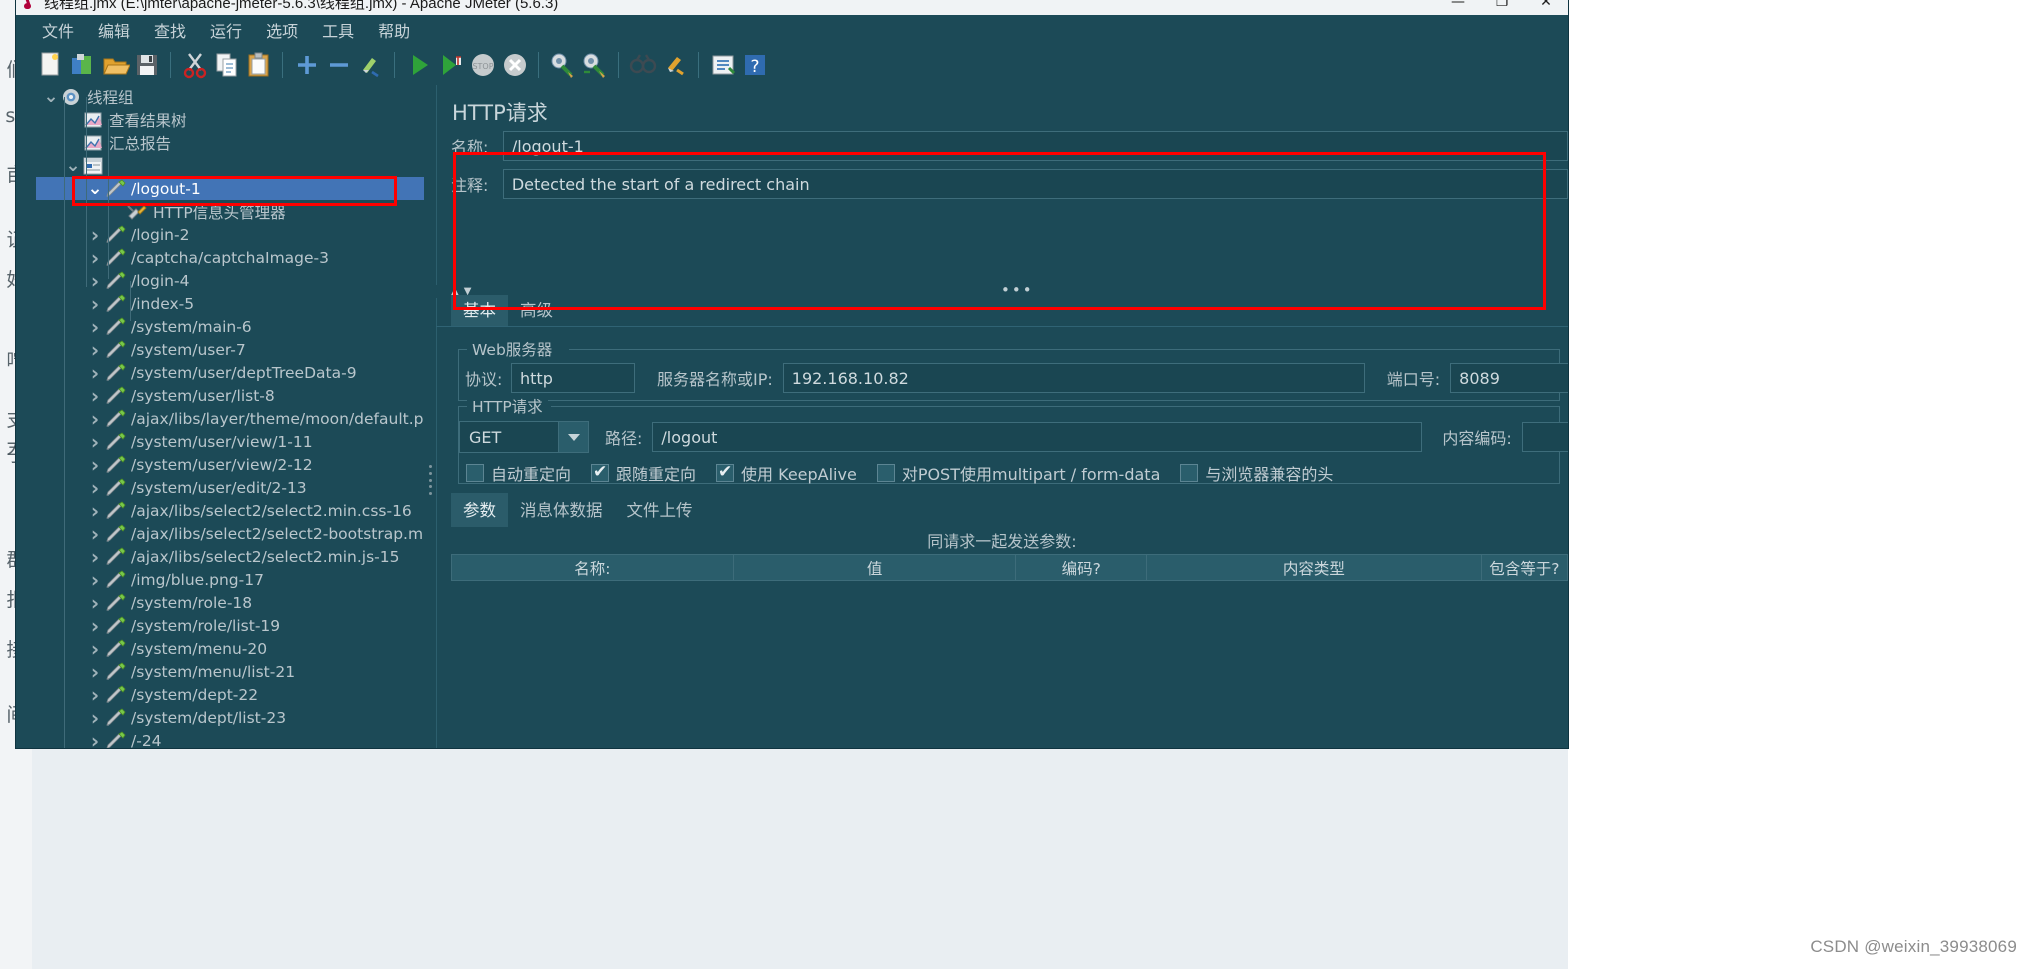  Describe the element at coordinates (230, 280) in the screenshot. I see `tree-item: › /login-4` at that location.